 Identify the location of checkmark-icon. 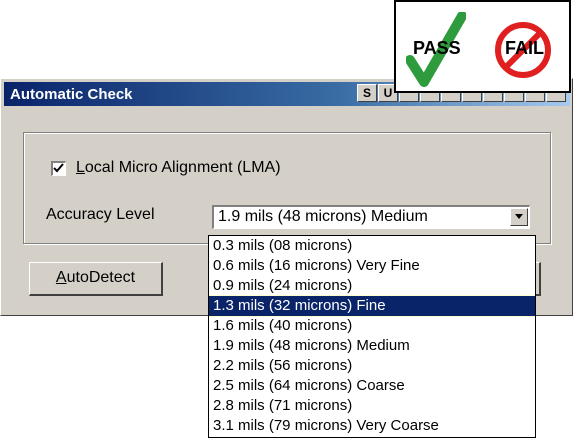
(58, 168).